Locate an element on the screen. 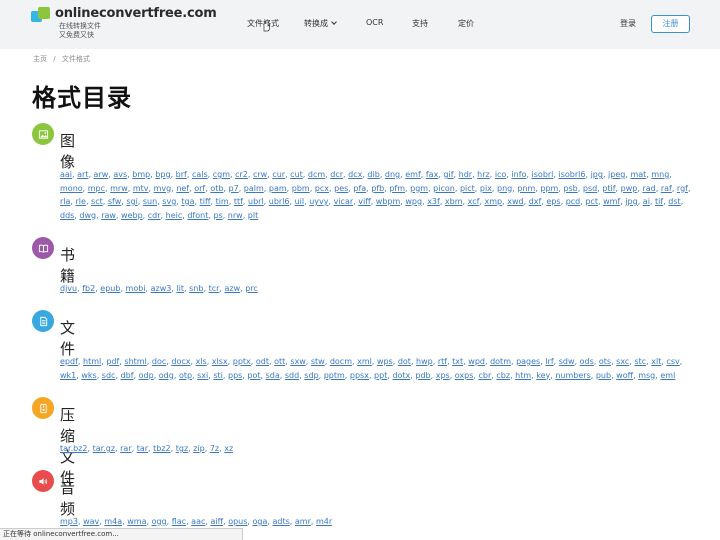 The height and width of the screenshot is (540, 720). format-link: docx is located at coordinates (180, 361).